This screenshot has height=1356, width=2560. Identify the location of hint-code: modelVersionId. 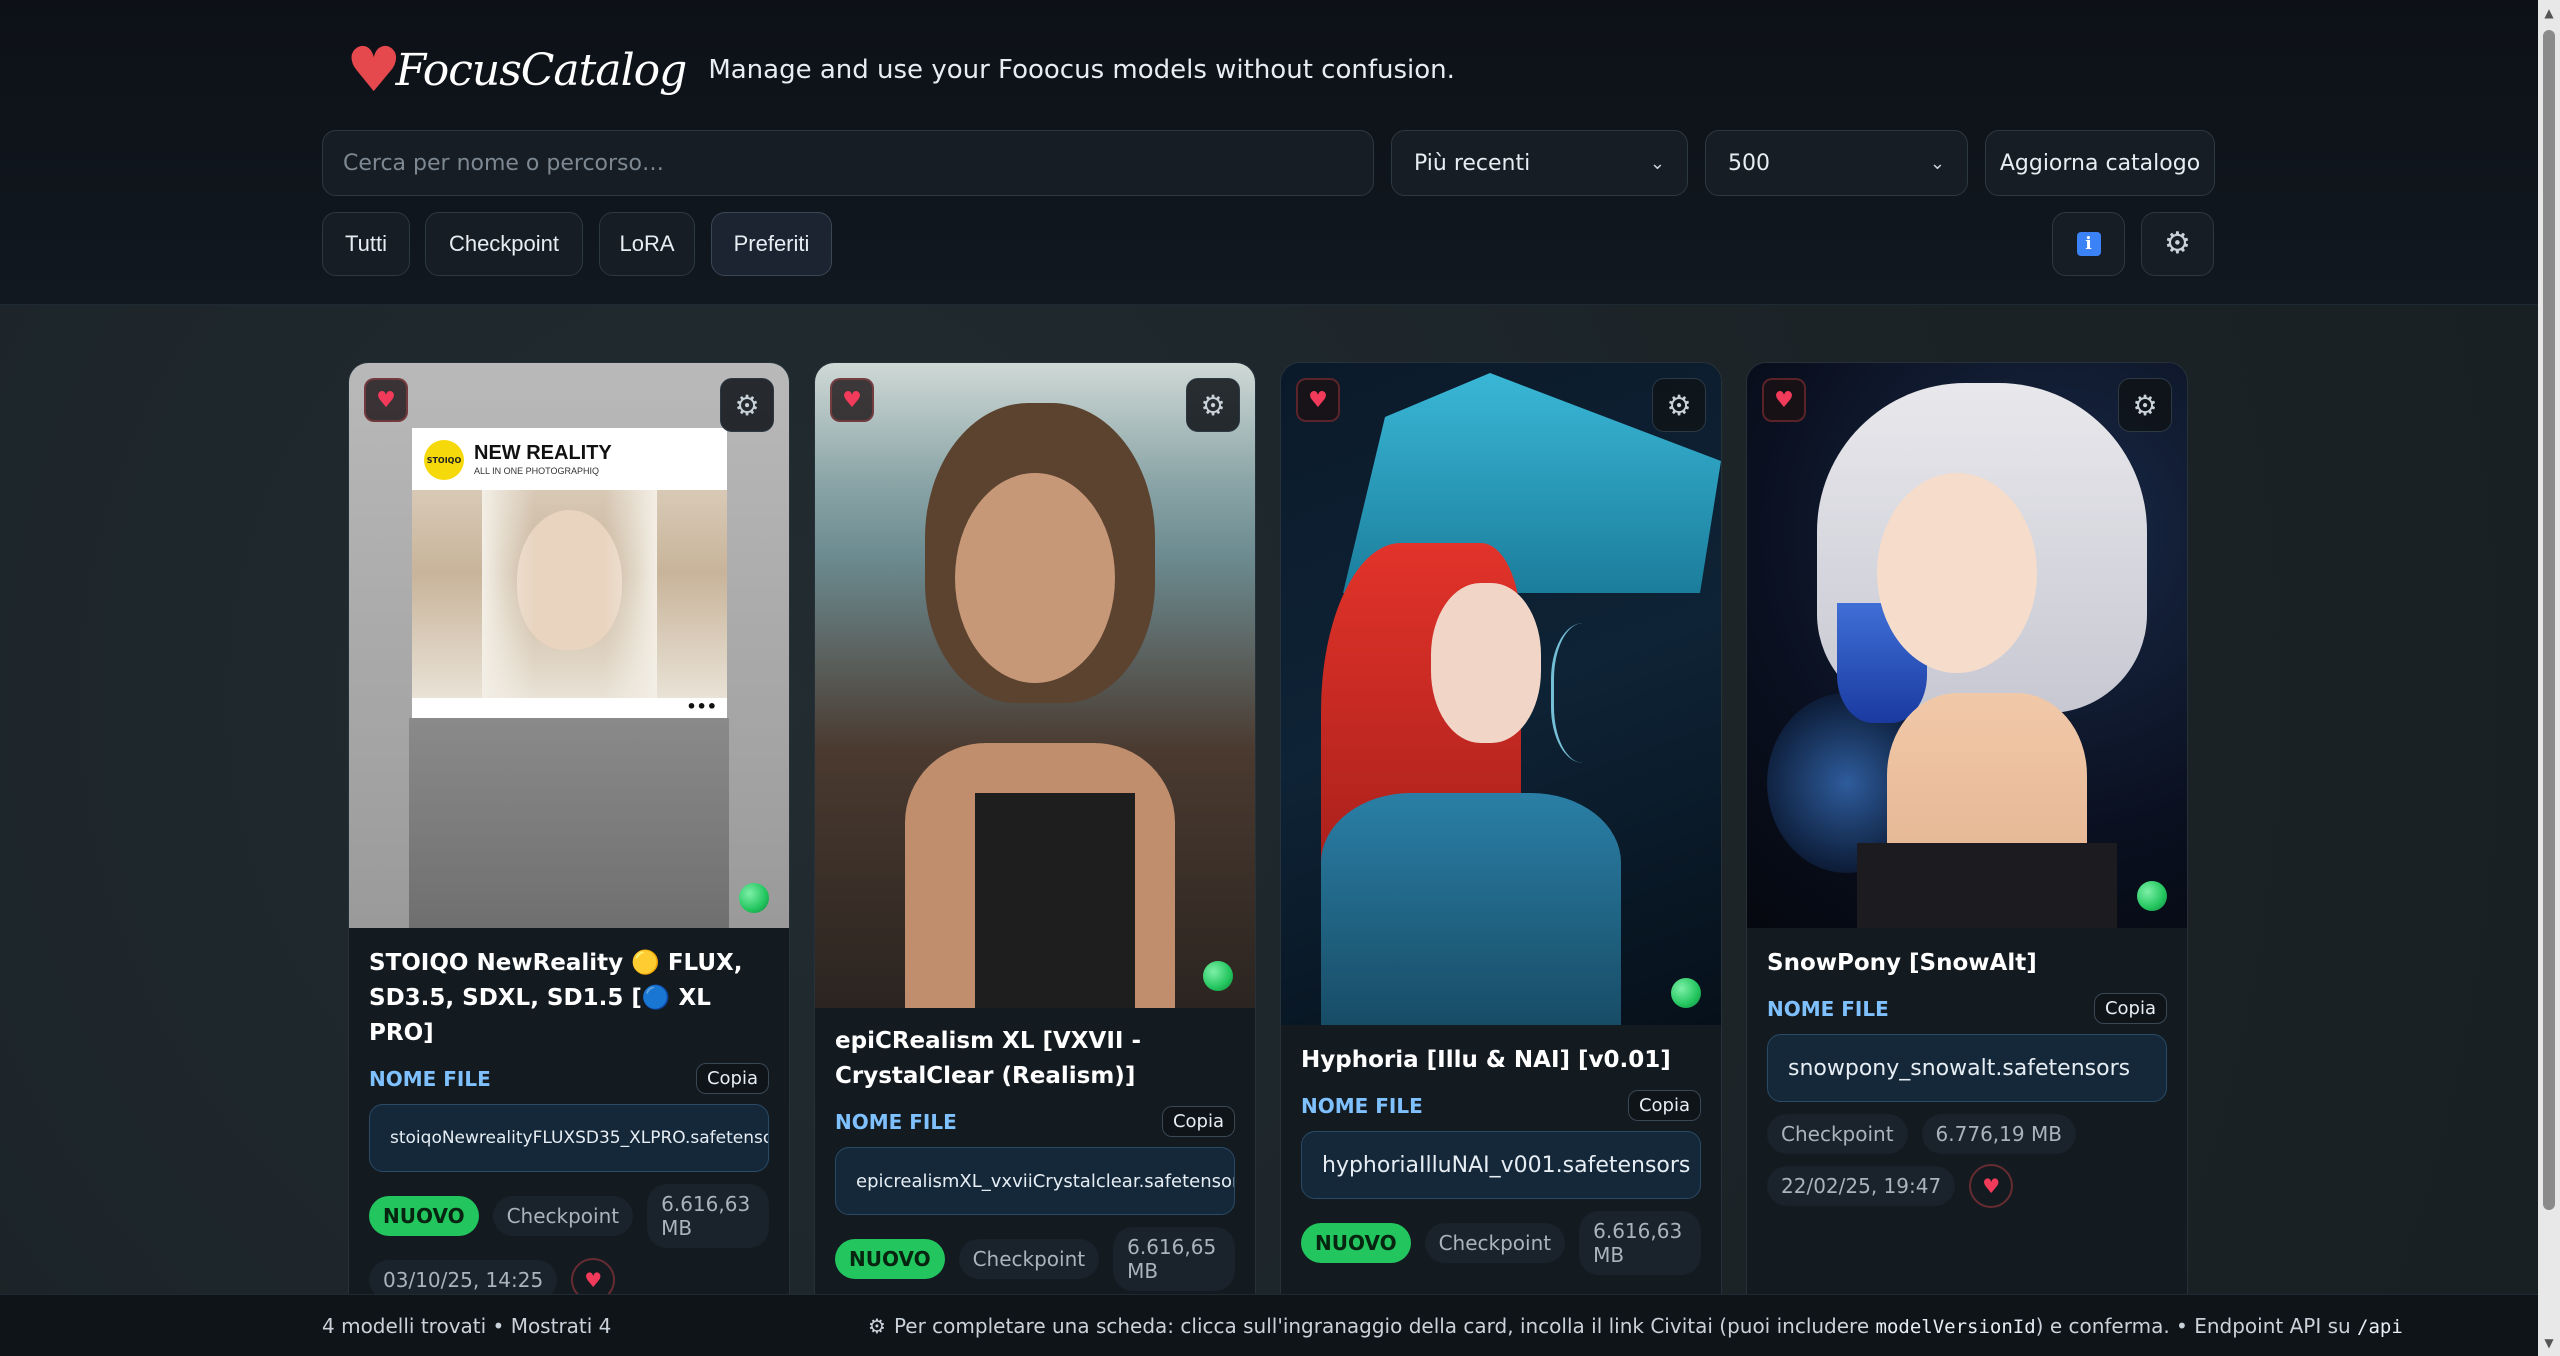
(1955, 1326).